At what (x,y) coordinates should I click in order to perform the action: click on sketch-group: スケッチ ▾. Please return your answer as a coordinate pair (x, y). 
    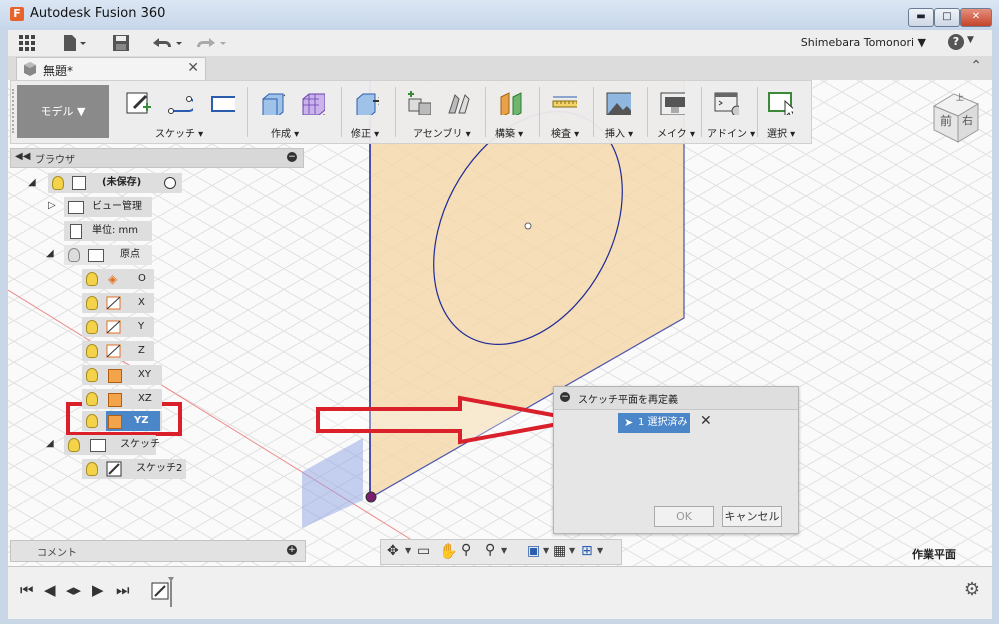
    Looking at the image, I should click on (179, 112).